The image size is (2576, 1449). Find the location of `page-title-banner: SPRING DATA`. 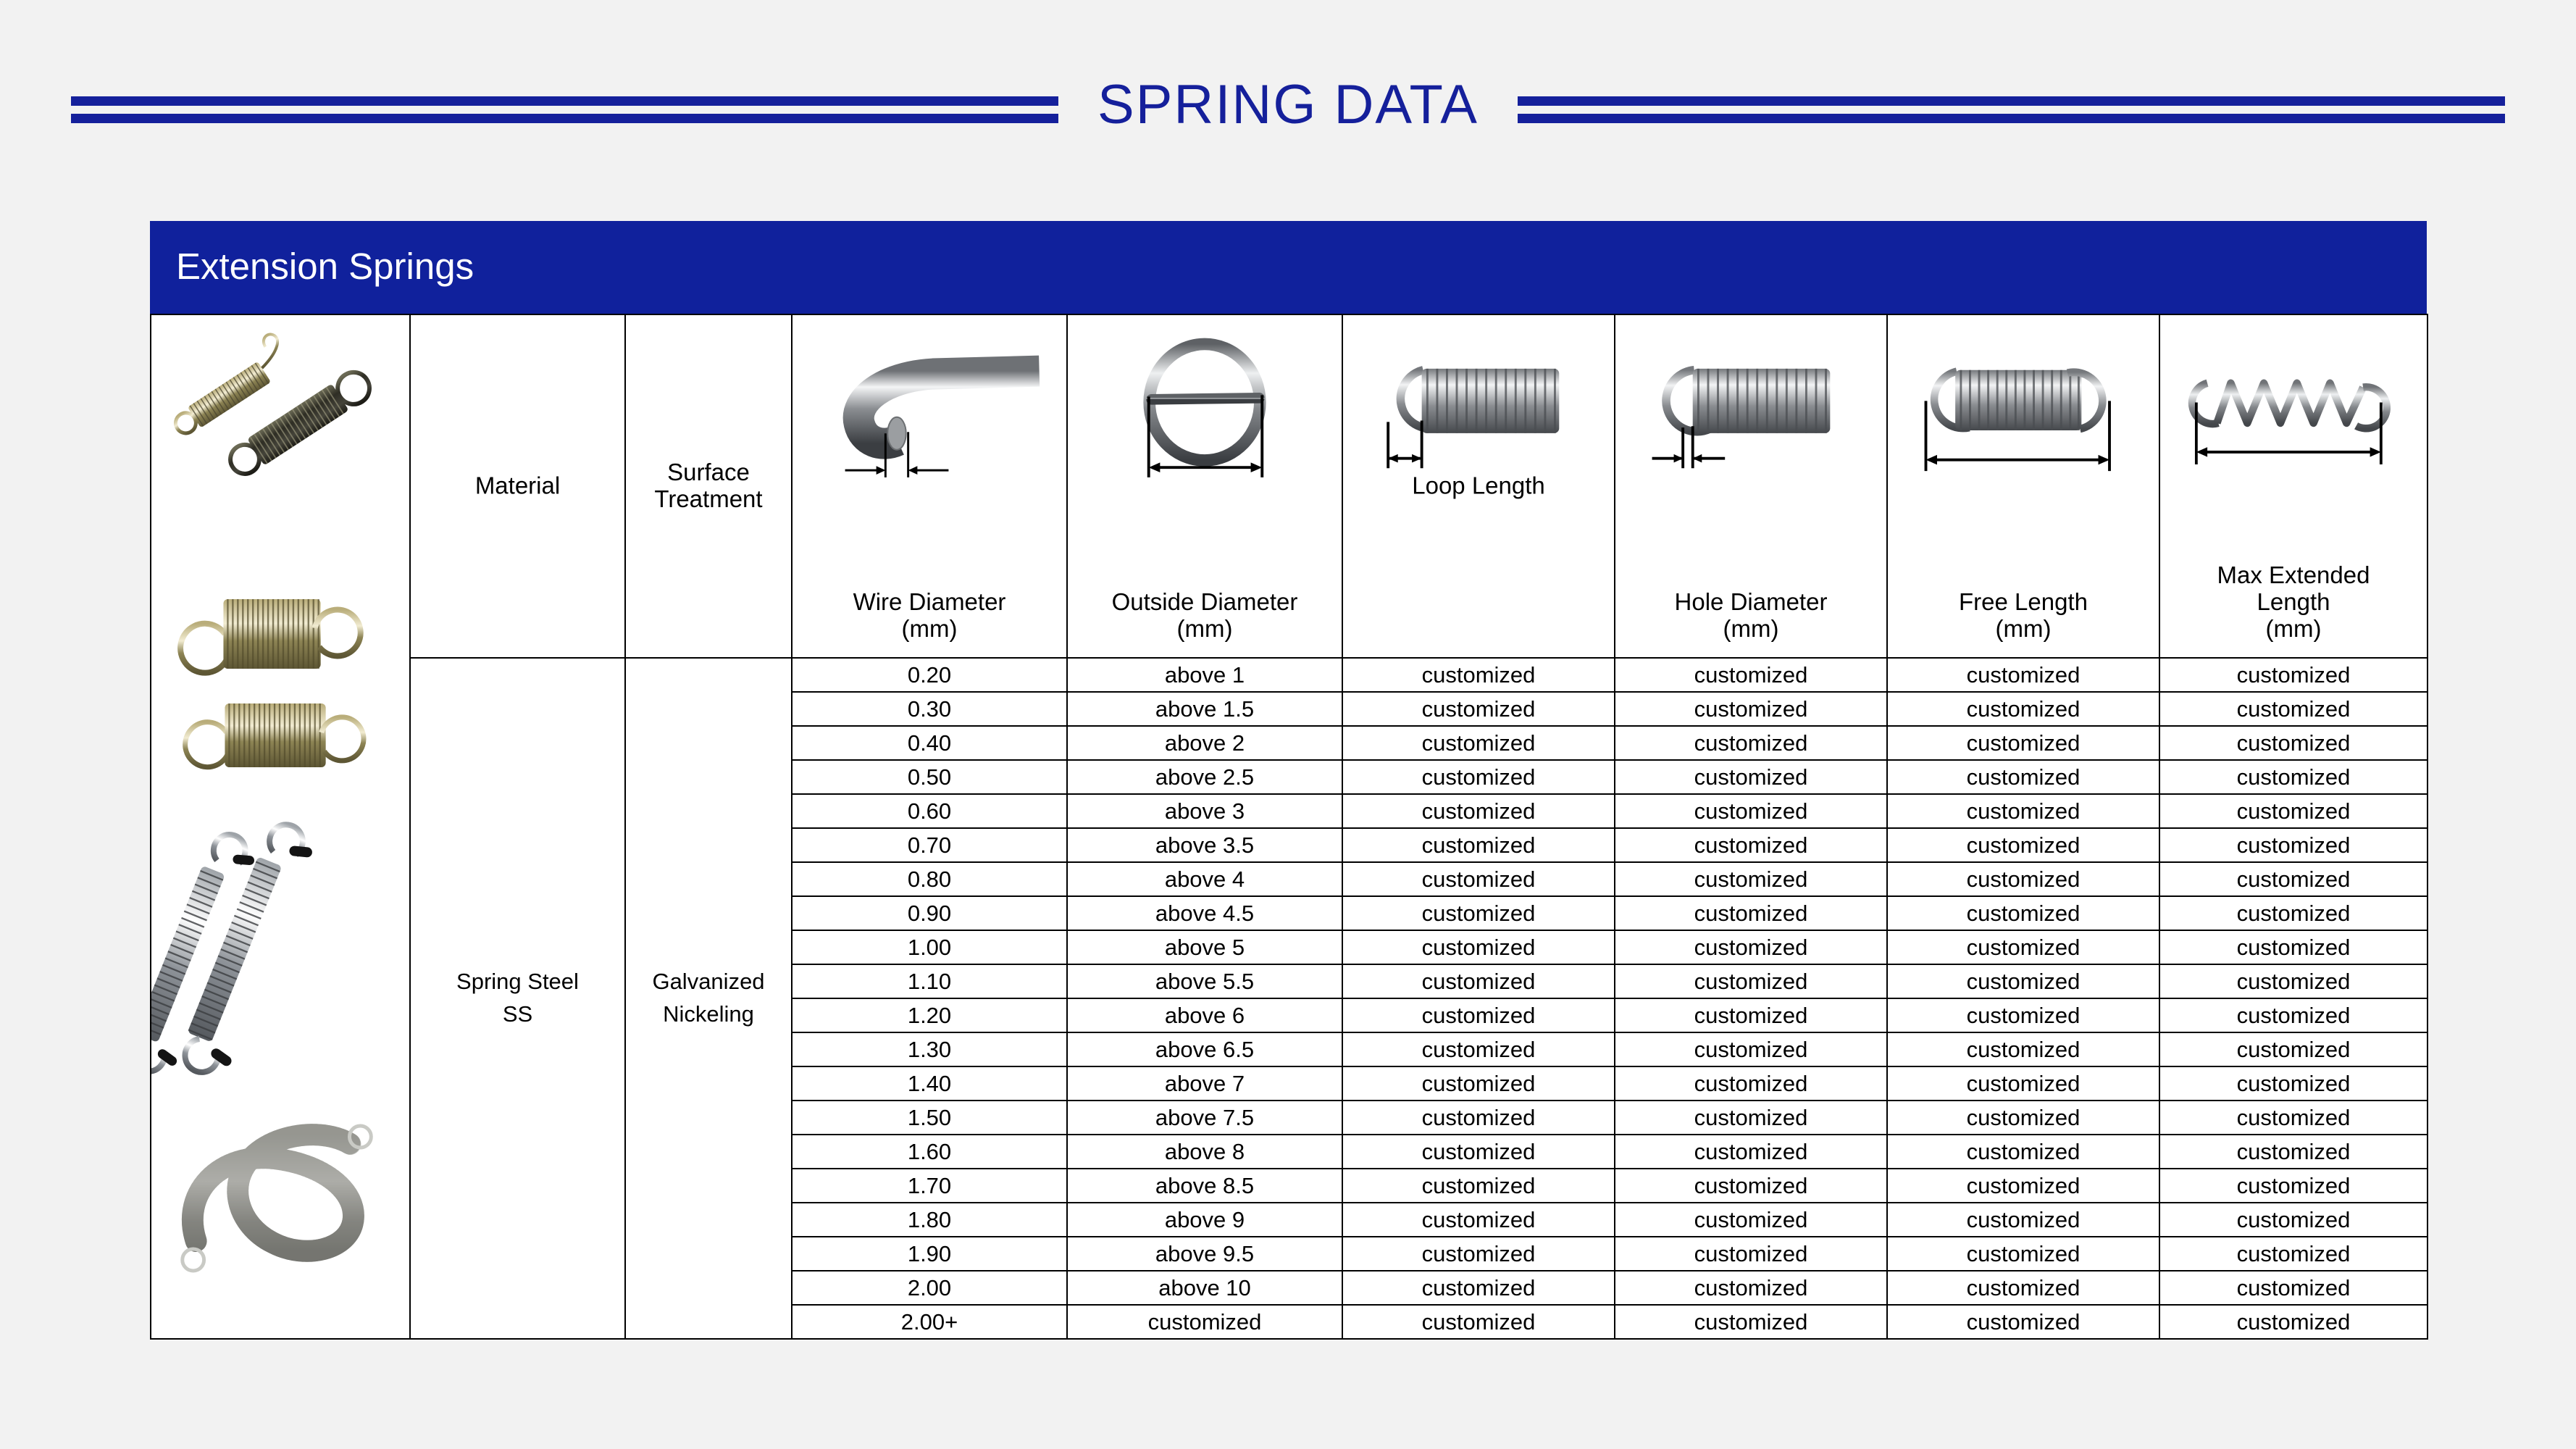

page-title-banner: SPRING DATA is located at coordinates (1288, 110).